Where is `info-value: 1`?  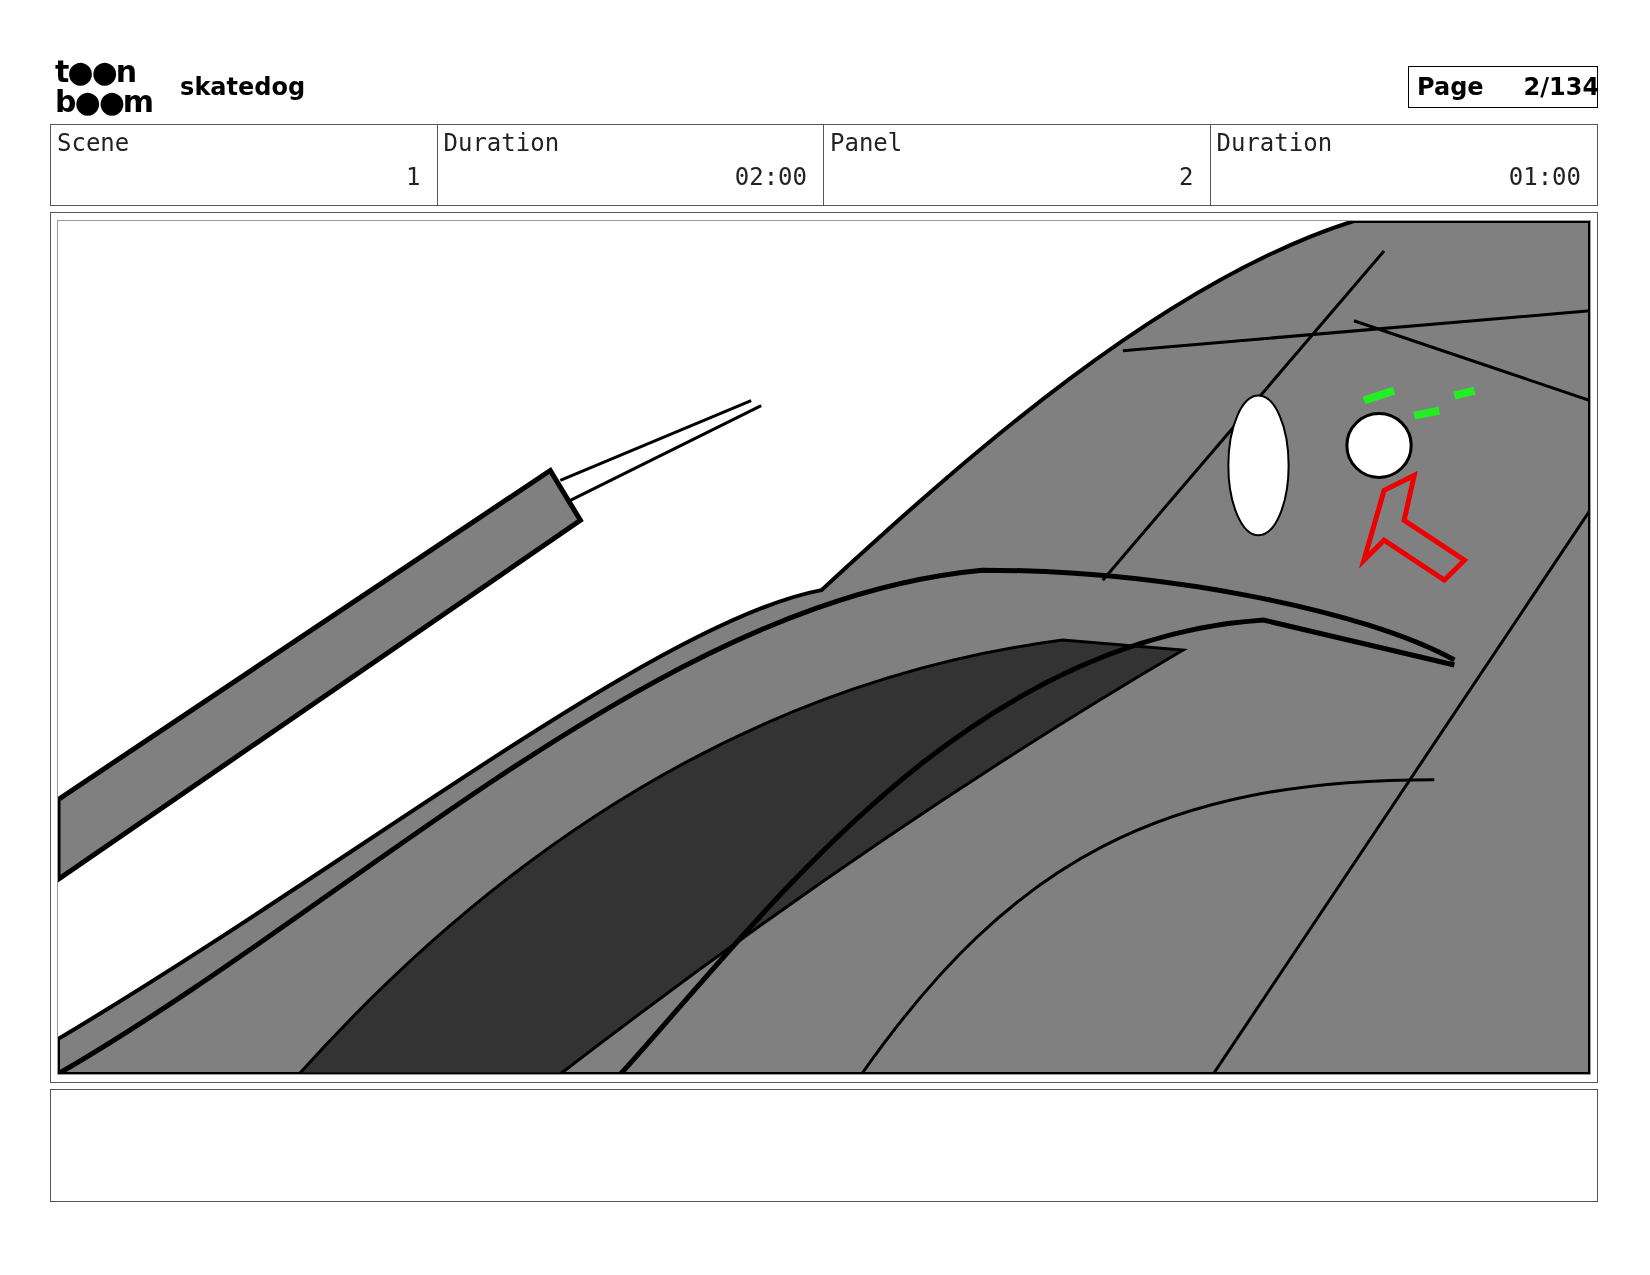 info-value: 1 is located at coordinates (413, 177).